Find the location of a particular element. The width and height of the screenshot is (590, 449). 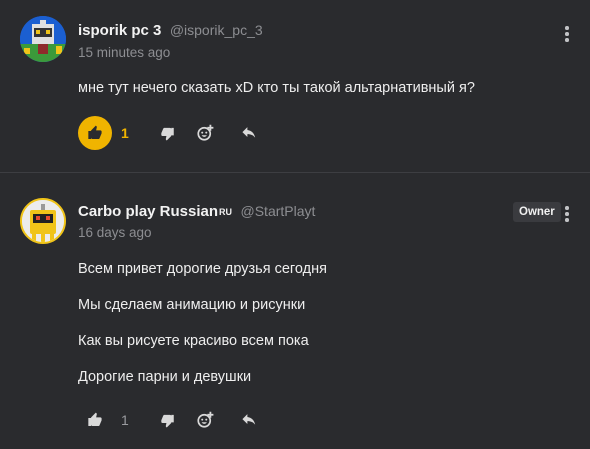

comment-text-line: Мы сделаем анимацию и рисунки is located at coordinates (192, 305).